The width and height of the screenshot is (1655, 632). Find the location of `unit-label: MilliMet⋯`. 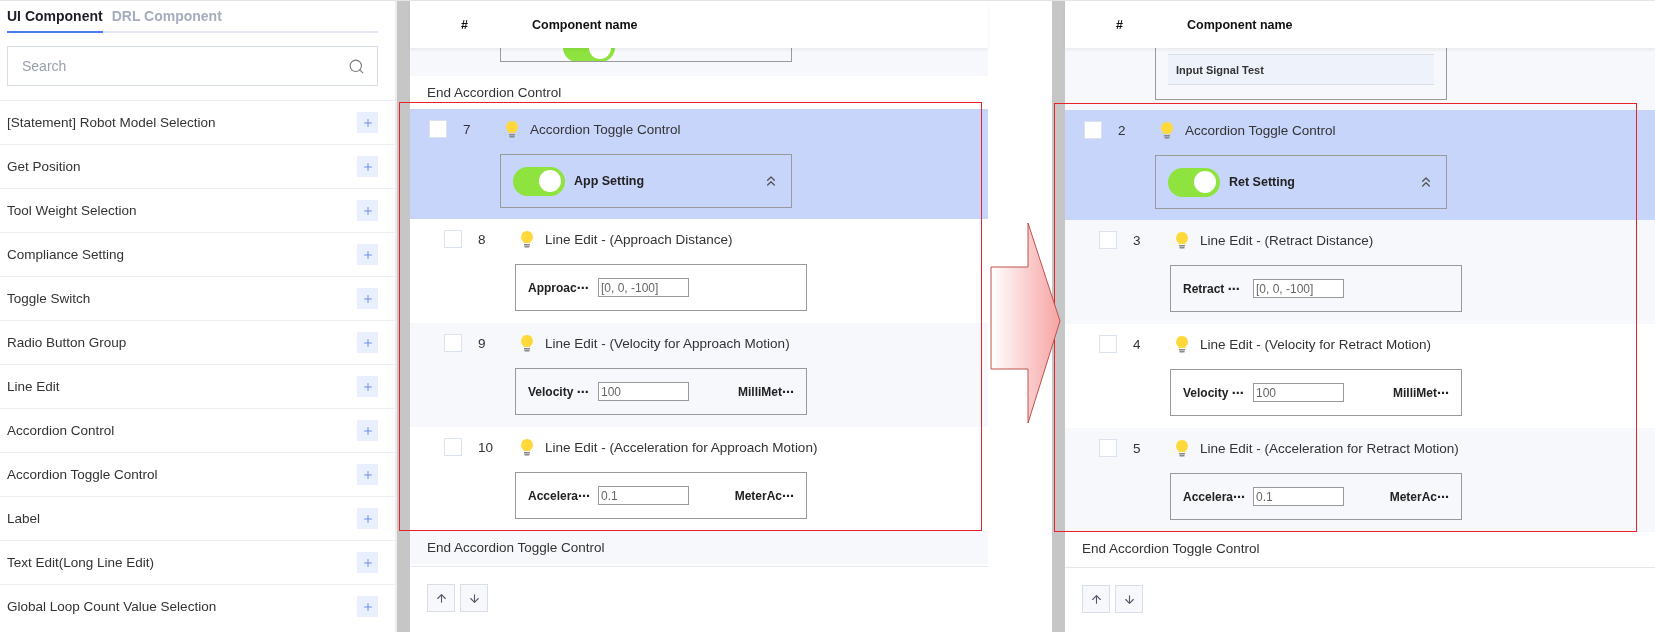

unit-label: MilliMet⋯ is located at coordinates (766, 391).